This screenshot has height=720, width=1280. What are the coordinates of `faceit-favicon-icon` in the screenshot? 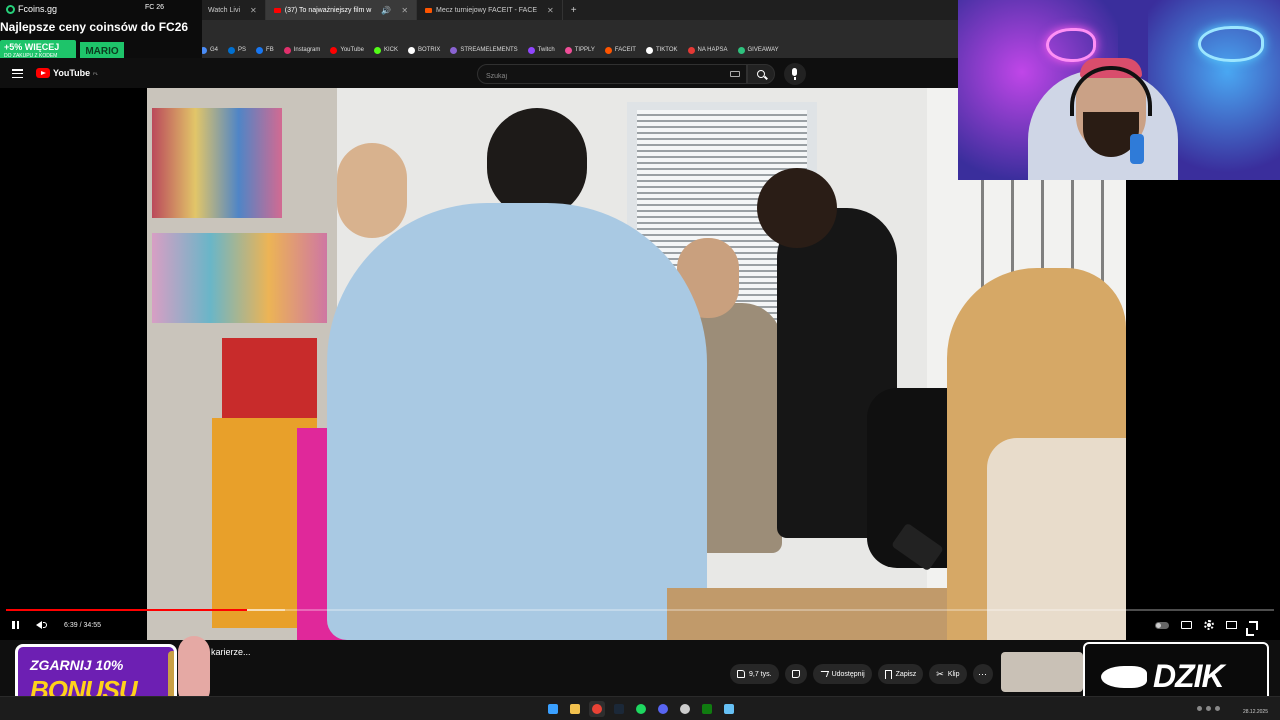 It's located at (429, 10).